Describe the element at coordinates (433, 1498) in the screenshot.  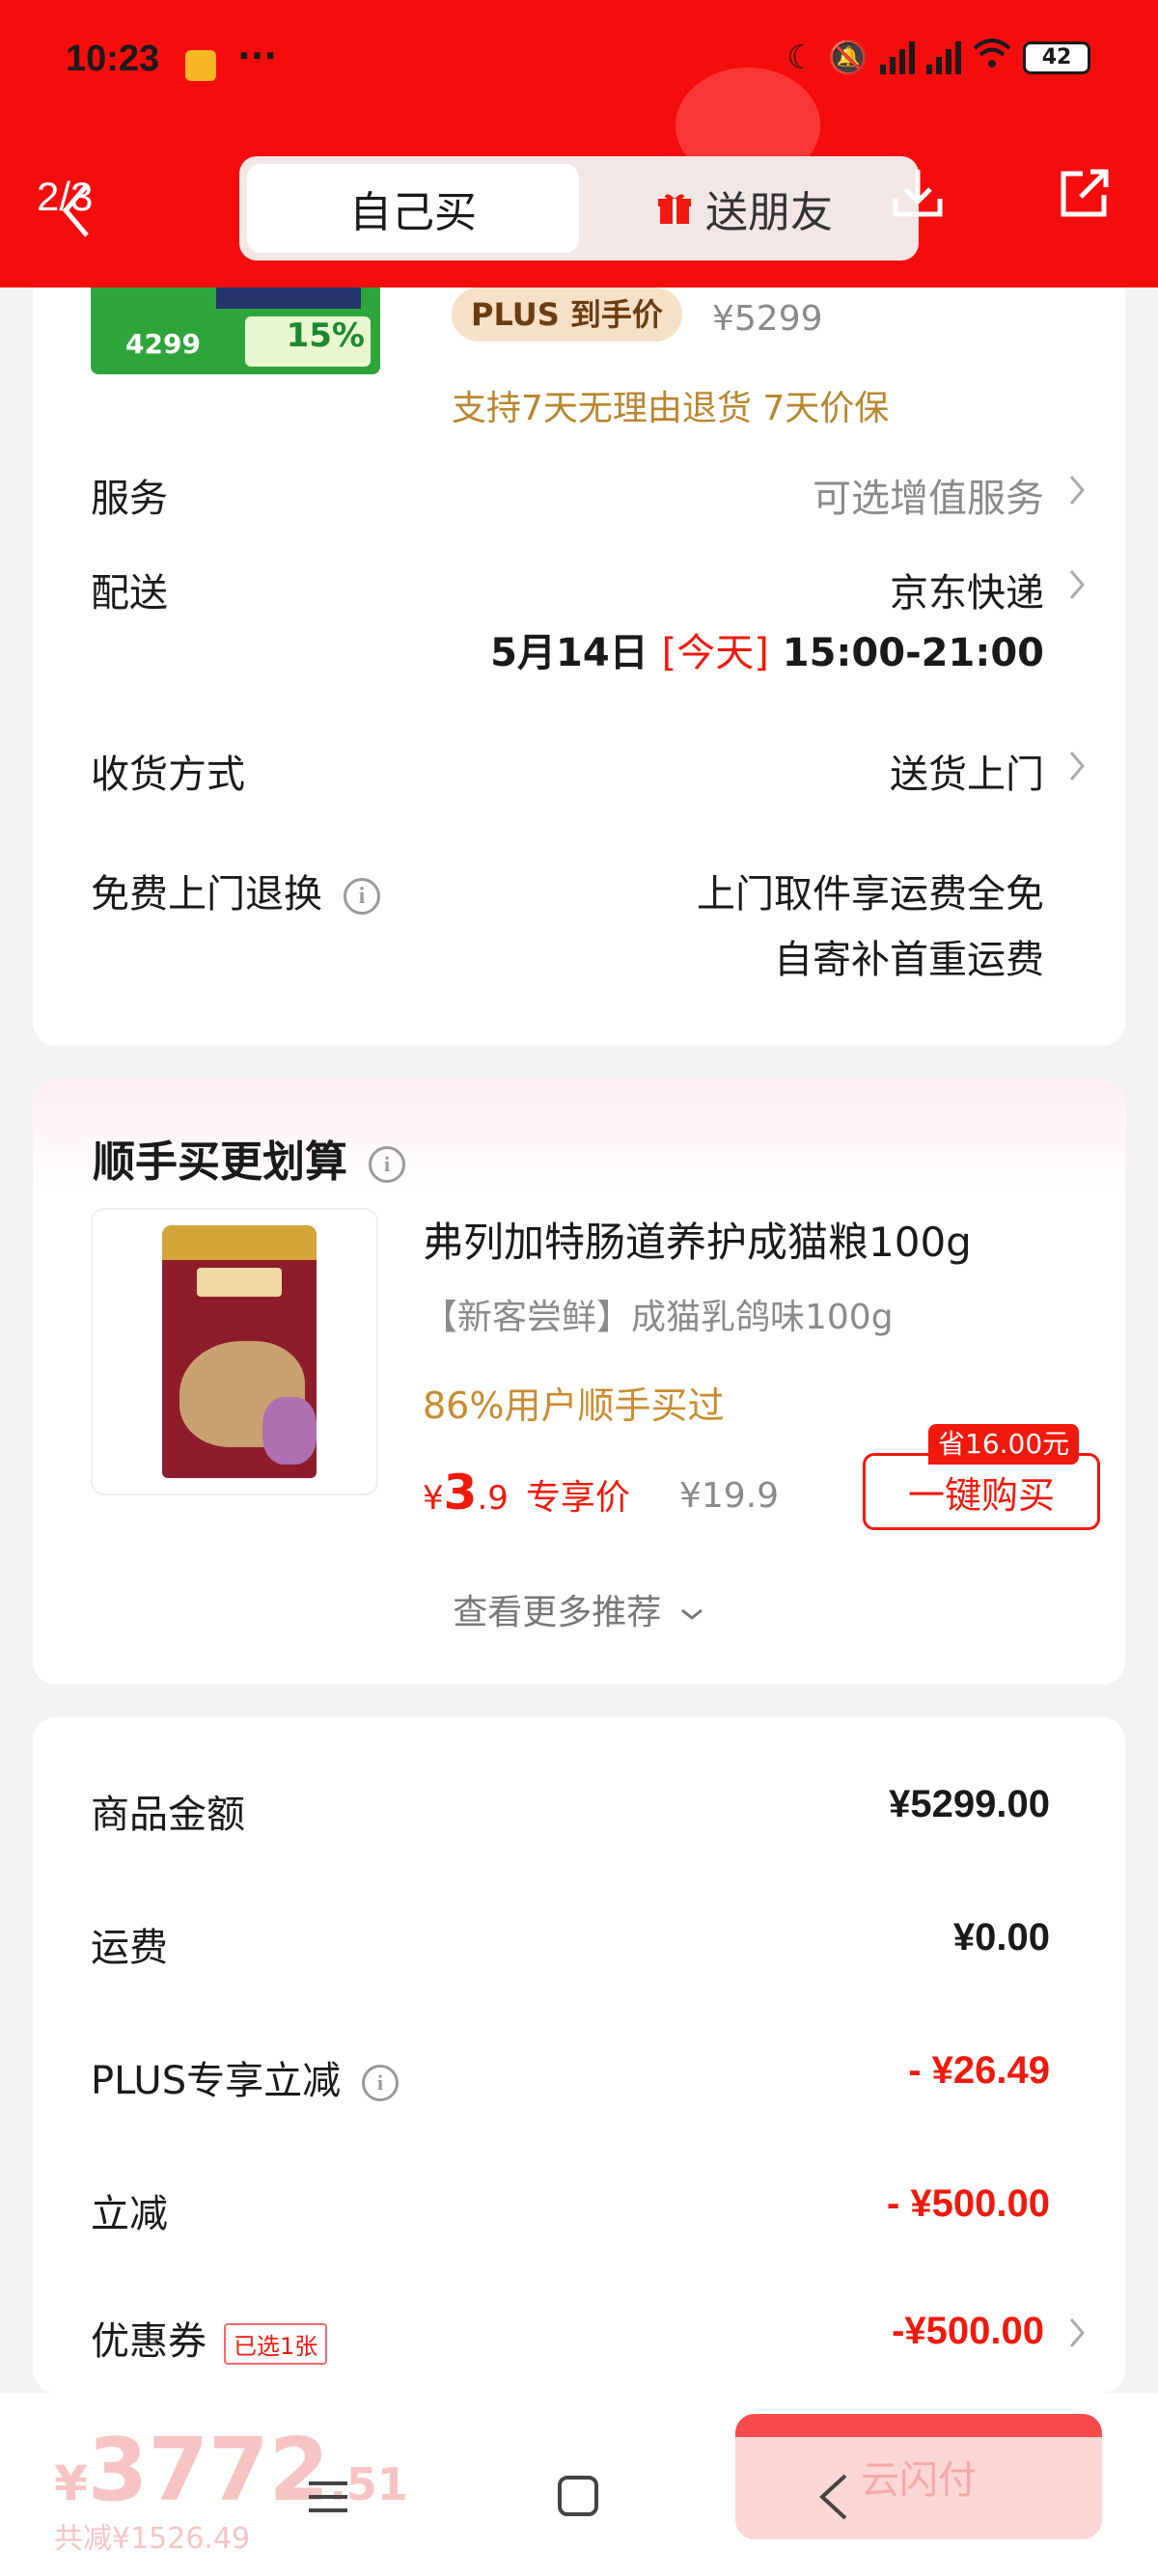
I see `currency-symbol: ¥` at that location.